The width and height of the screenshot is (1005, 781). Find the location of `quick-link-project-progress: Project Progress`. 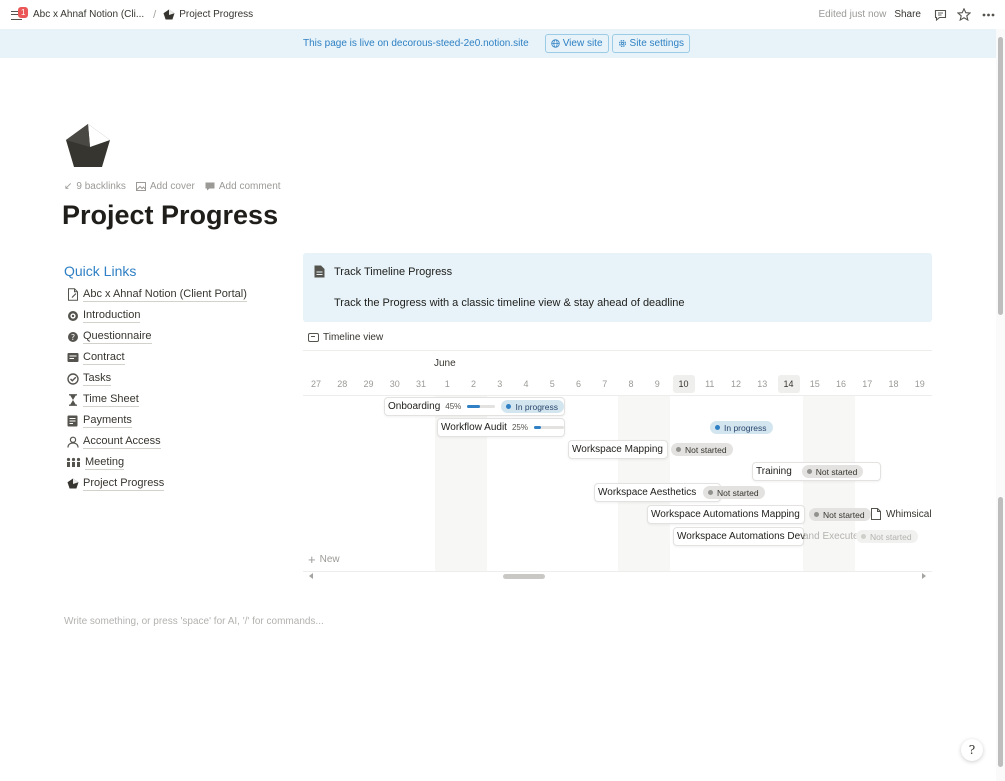

quick-link-project-progress: Project Progress is located at coordinates (156, 483).